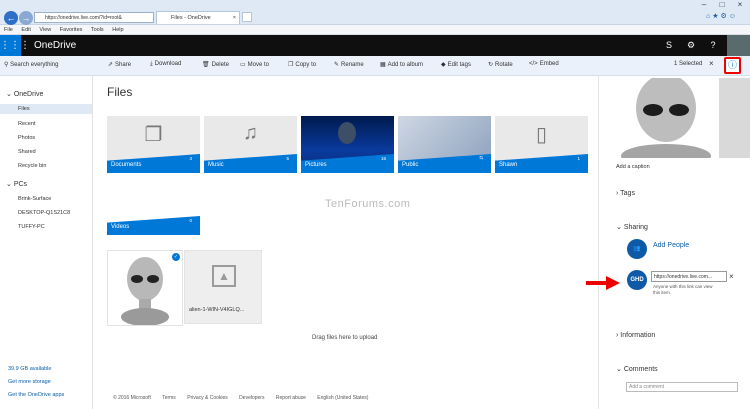 The image size is (750, 409). Describe the element at coordinates (682, 387) in the screenshot. I see `comment-input: Add a comment` at that location.